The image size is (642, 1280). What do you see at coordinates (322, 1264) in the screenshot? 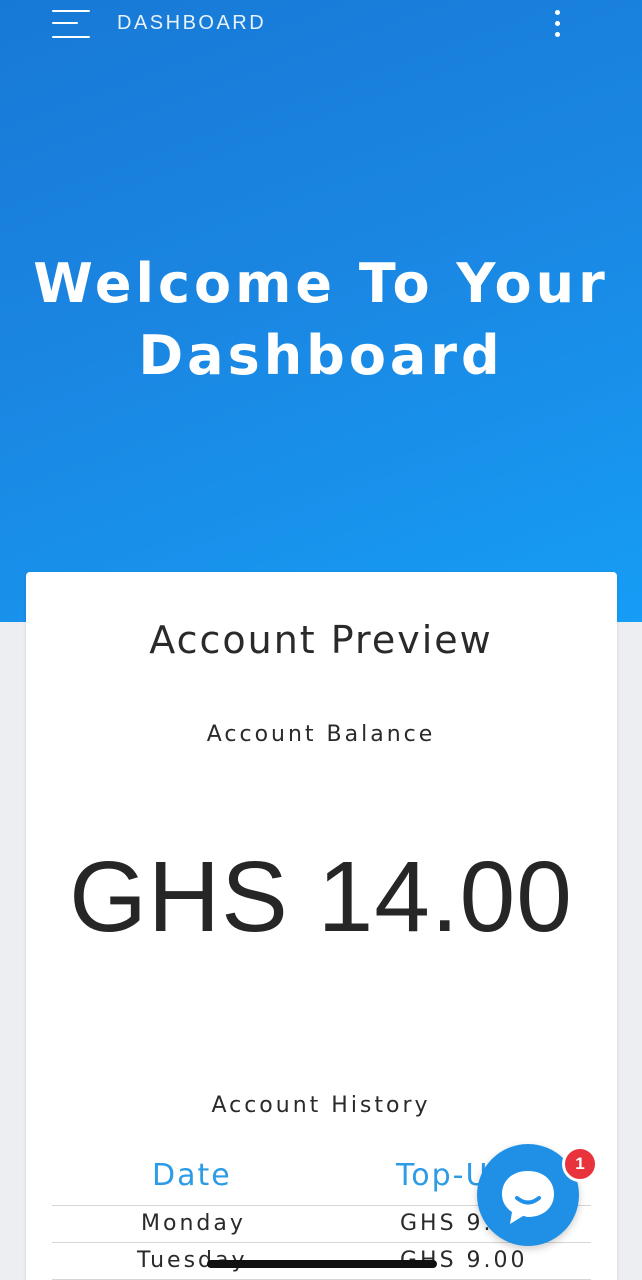
I see `home-indicator` at bounding box center [322, 1264].